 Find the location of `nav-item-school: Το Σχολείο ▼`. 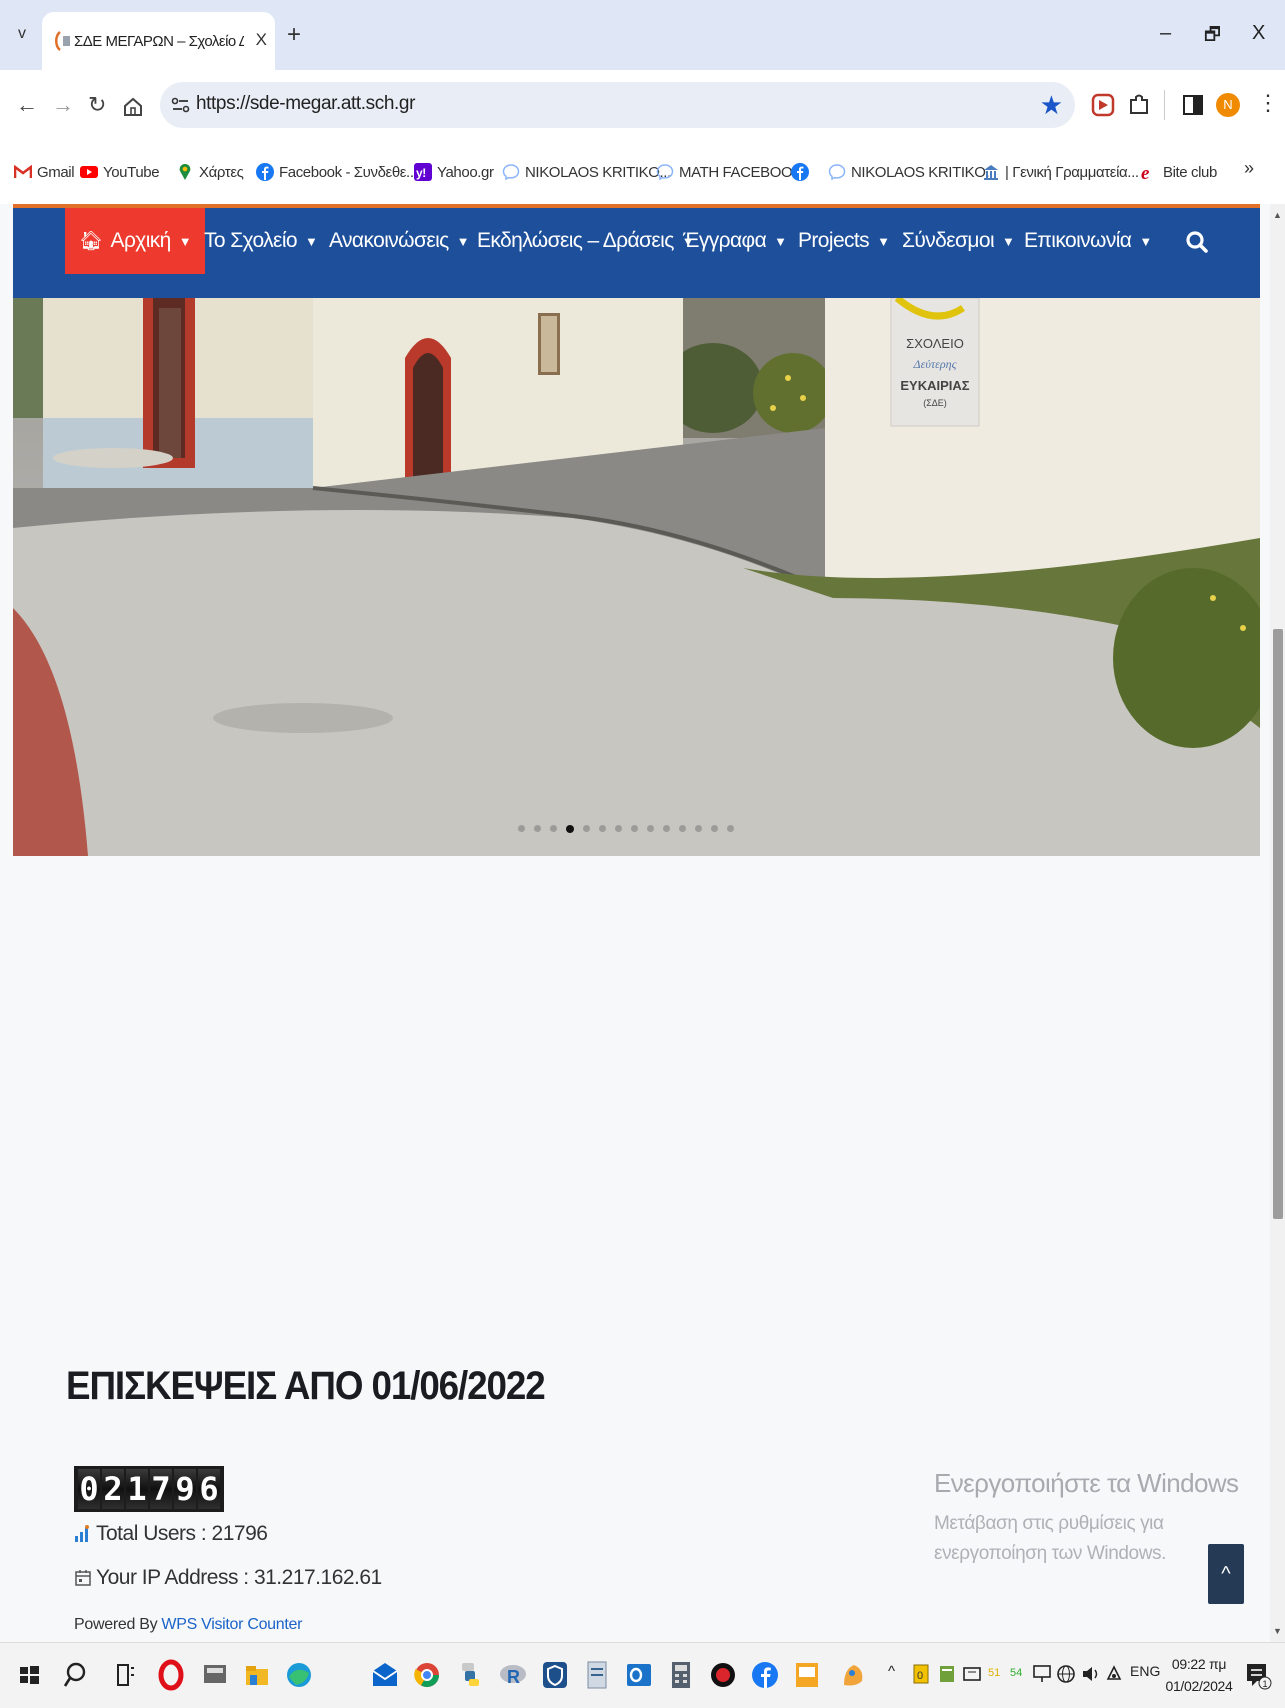

nav-item-school: Το Σχολείο ▼ is located at coordinates (261, 241).